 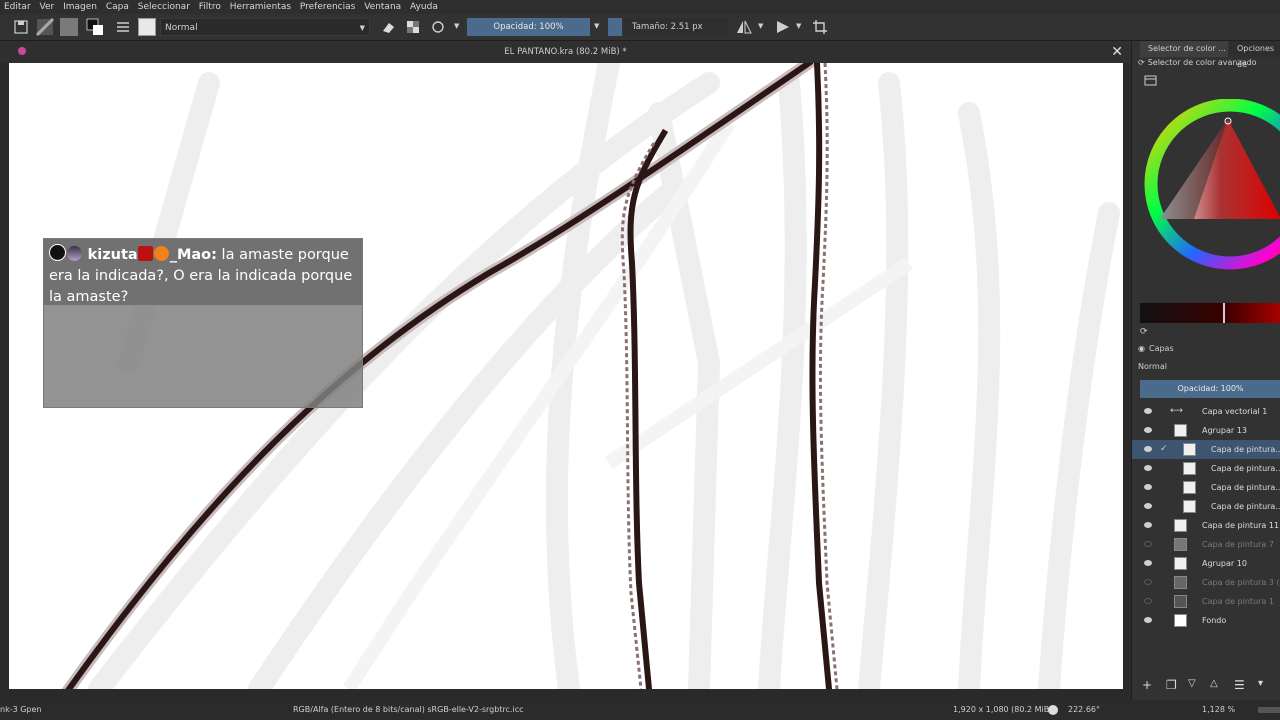 I want to click on layers-panel-title: ◉ Capas, so click(x=1156, y=348).